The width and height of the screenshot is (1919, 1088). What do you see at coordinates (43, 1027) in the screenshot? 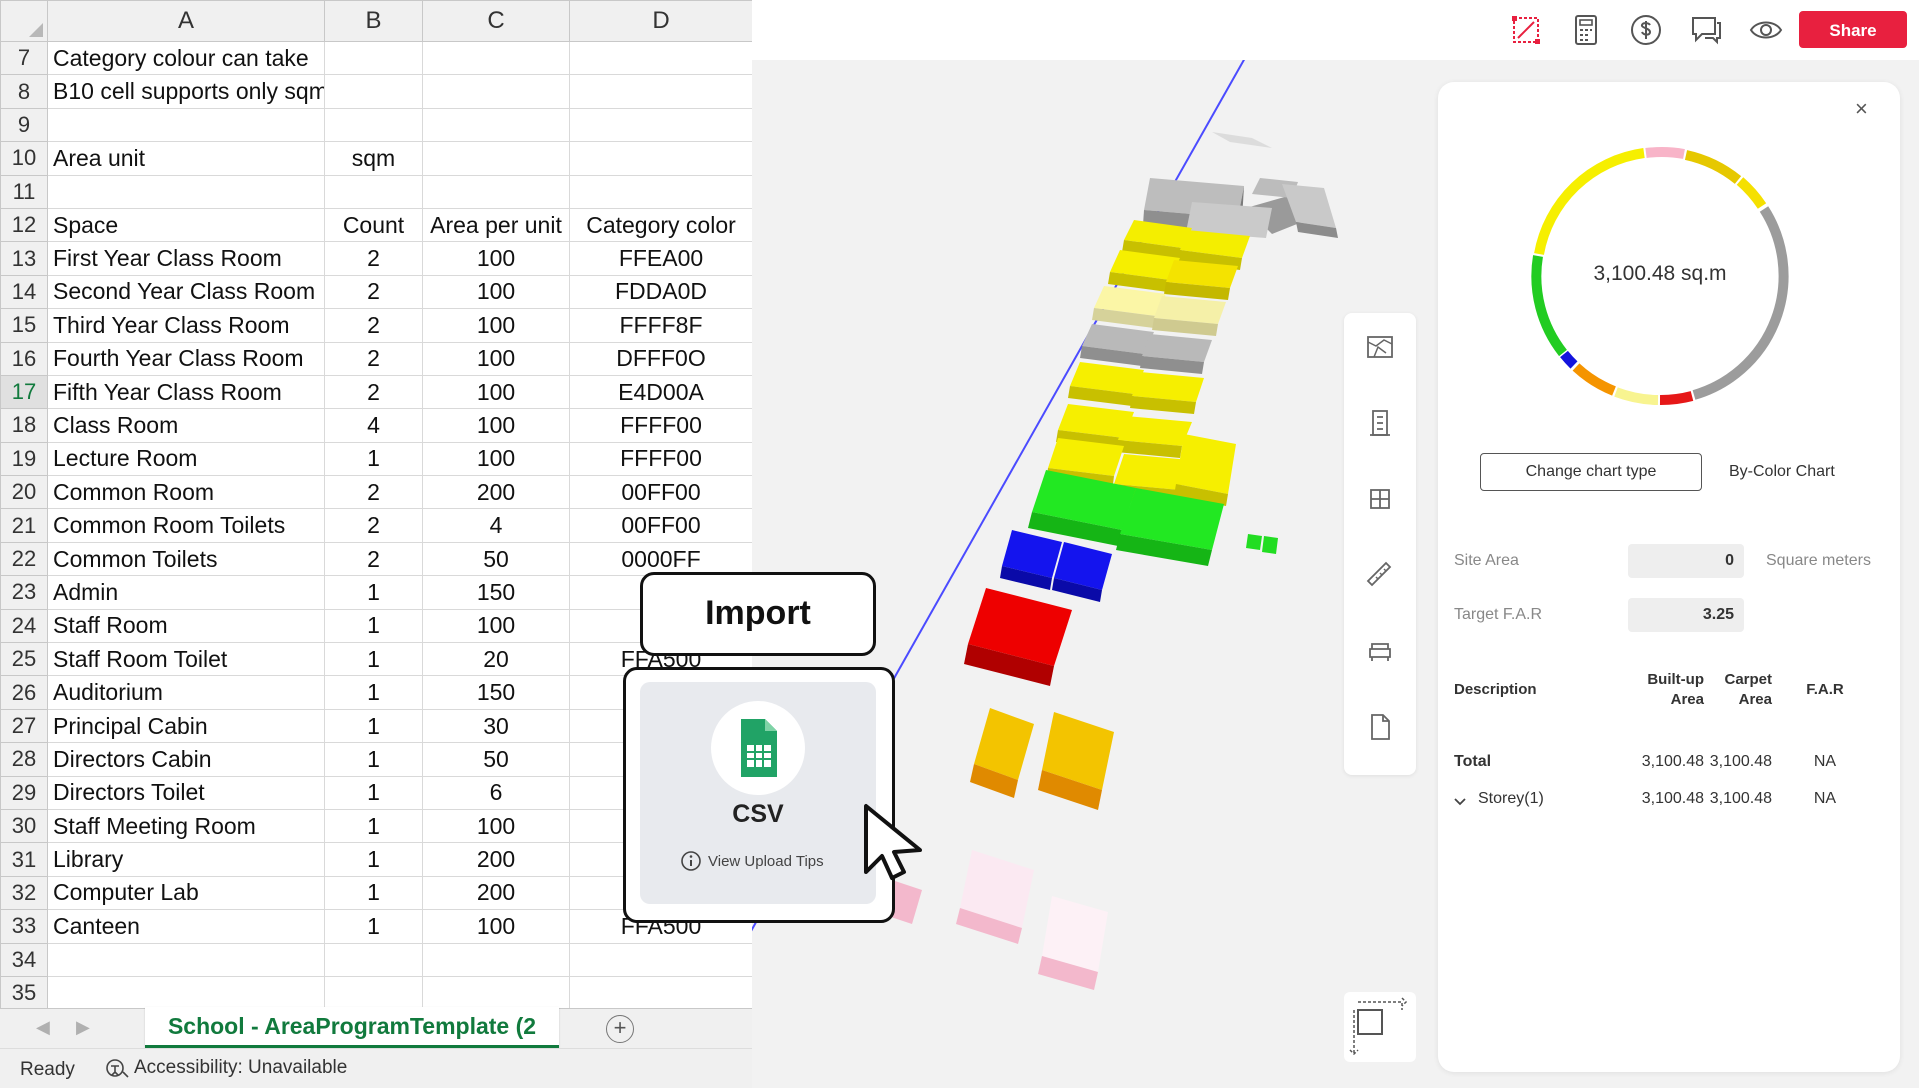
I see `prev-sheet-icon: ◀` at bounding box center [43, 1027].